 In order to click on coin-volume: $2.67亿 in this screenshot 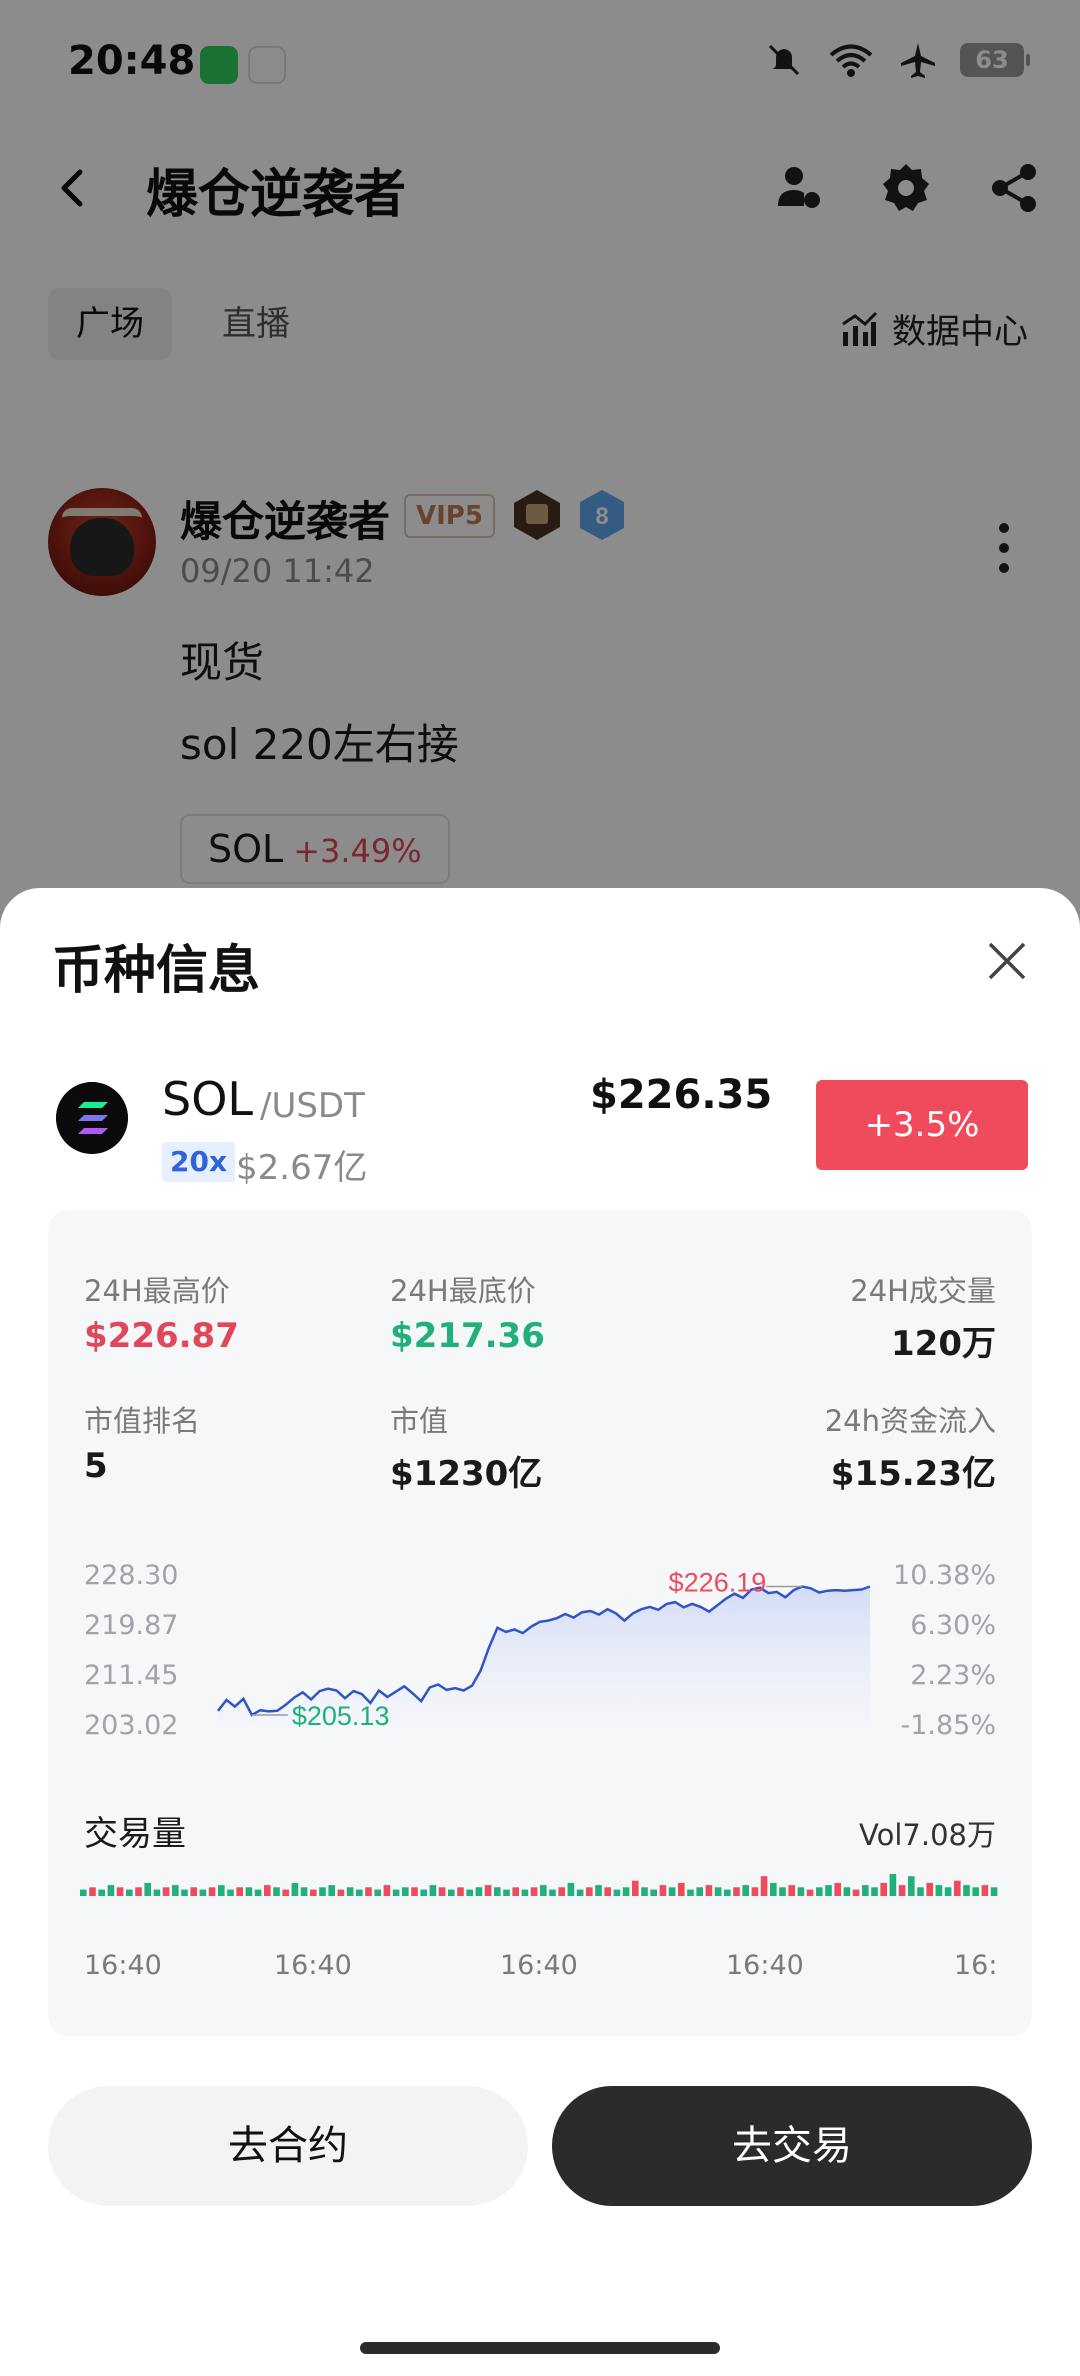, I will do `click(302, 1168)`.